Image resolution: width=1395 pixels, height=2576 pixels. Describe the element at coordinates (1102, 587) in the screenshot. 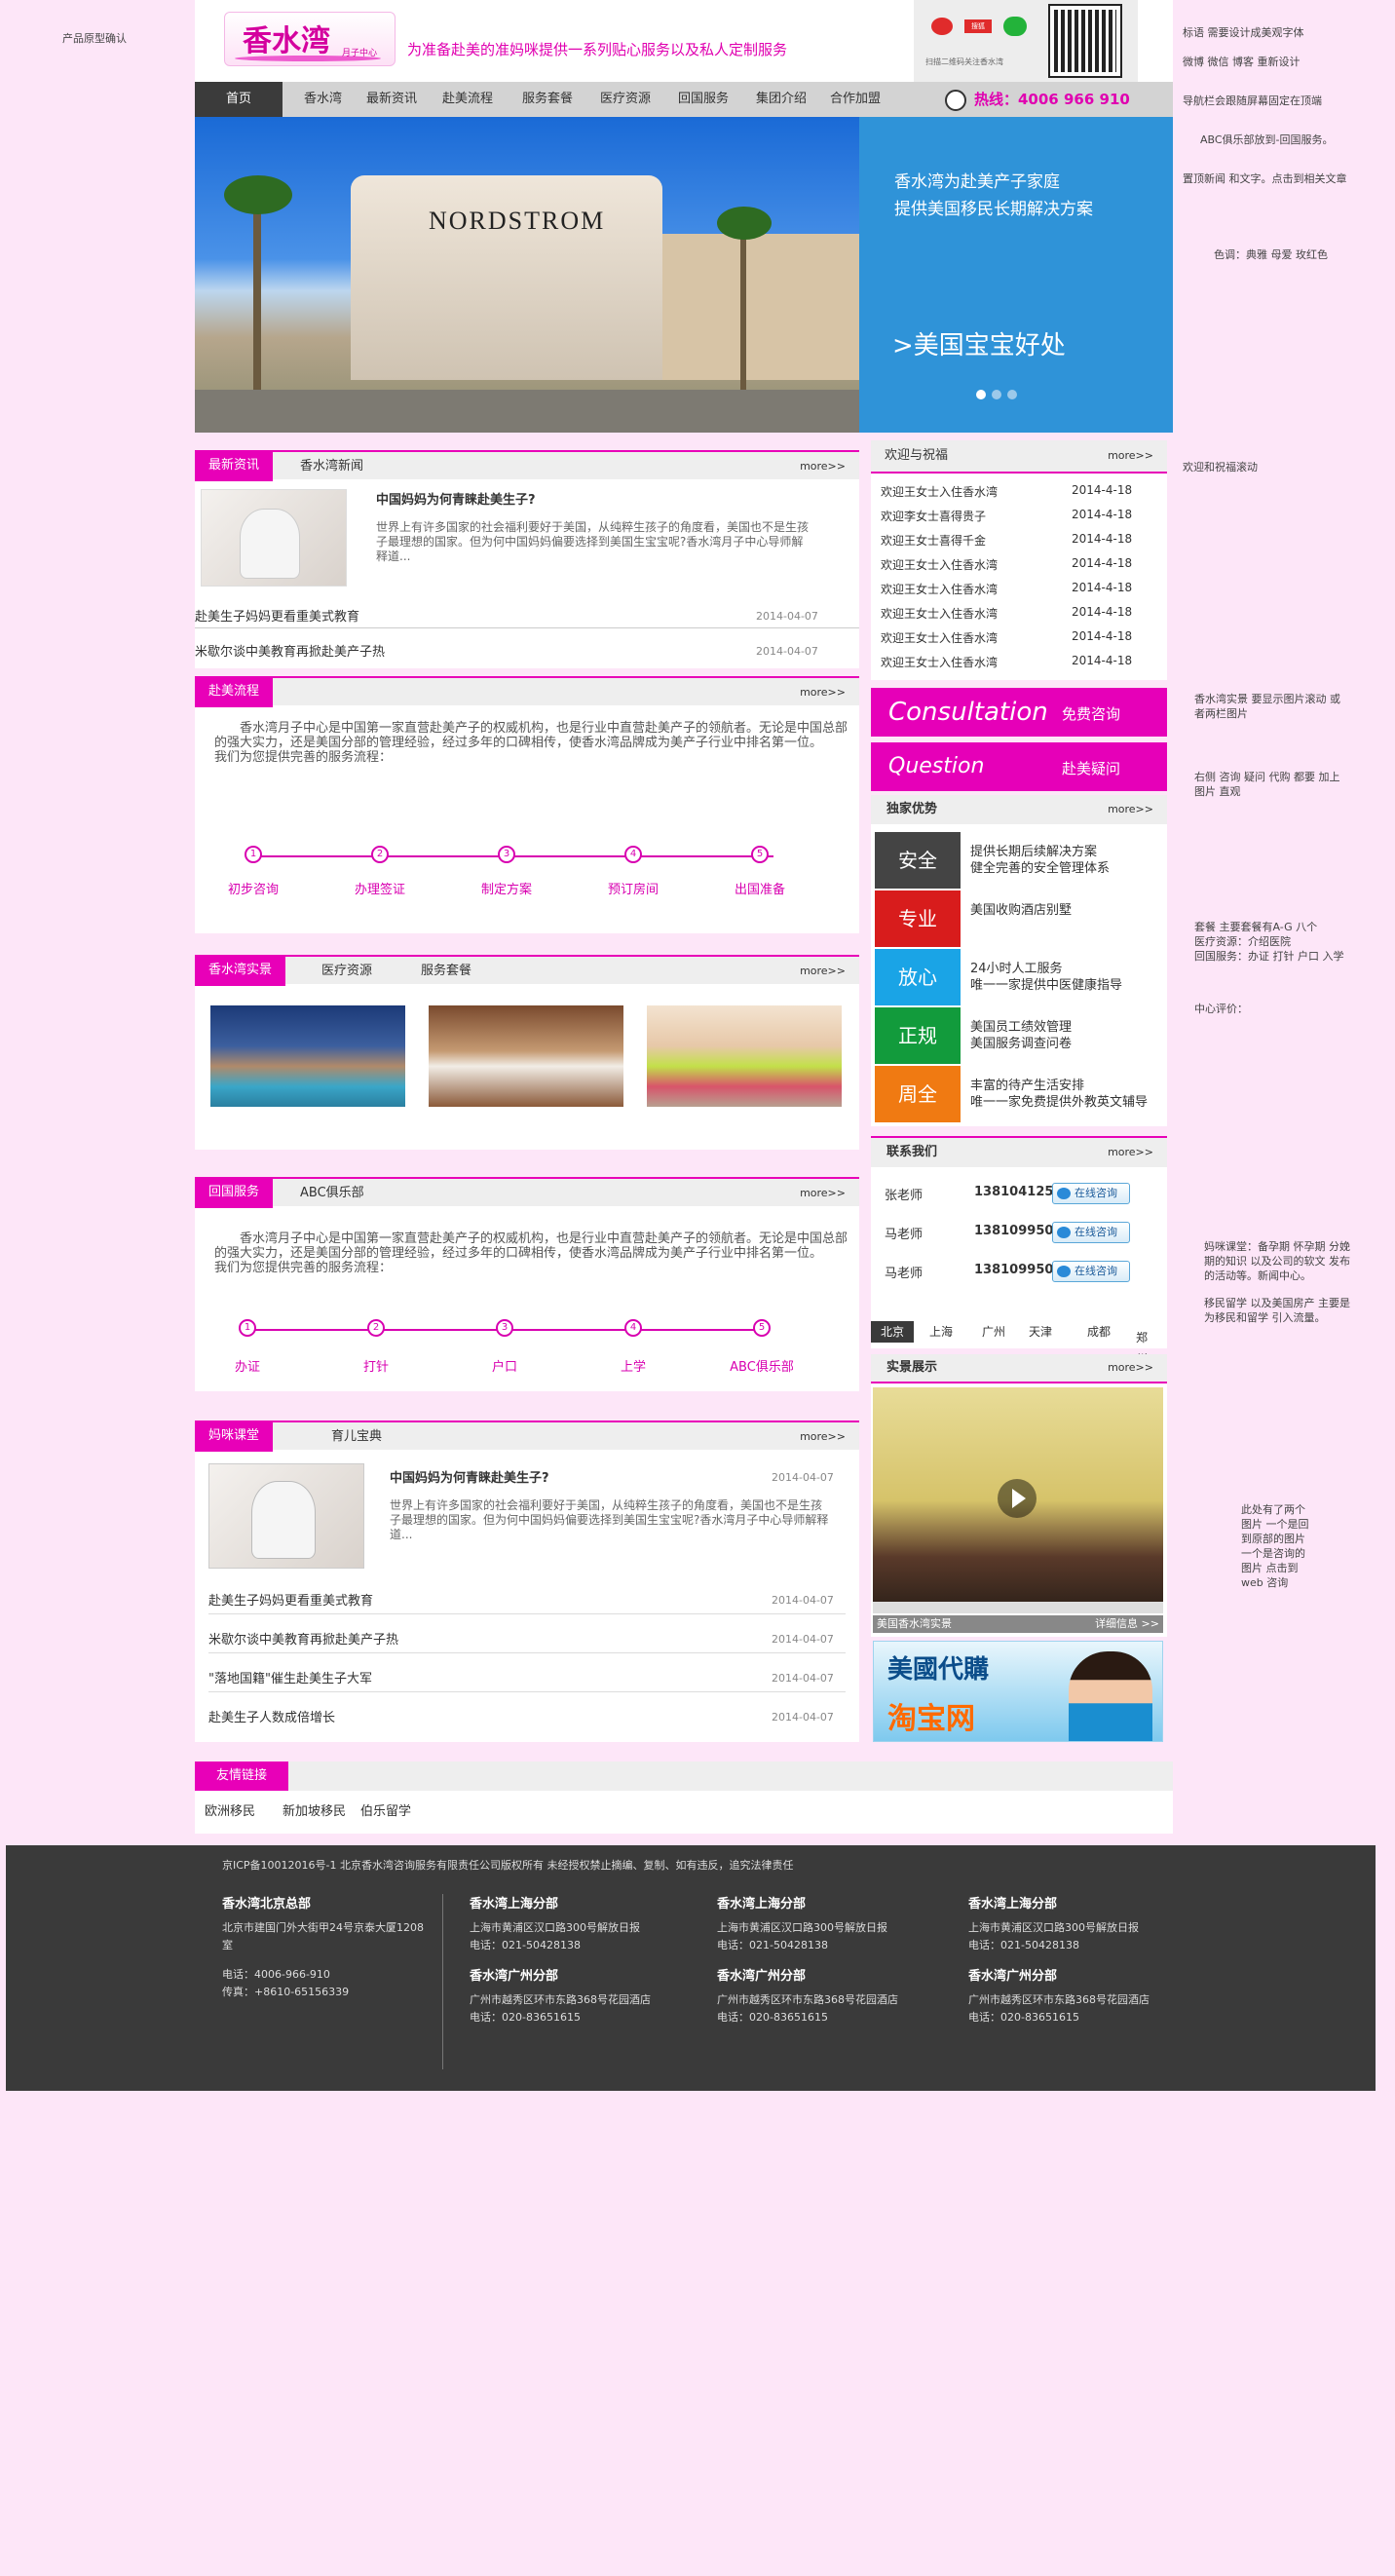

I see `welcome-item-date: 2014-4-18` at that location.